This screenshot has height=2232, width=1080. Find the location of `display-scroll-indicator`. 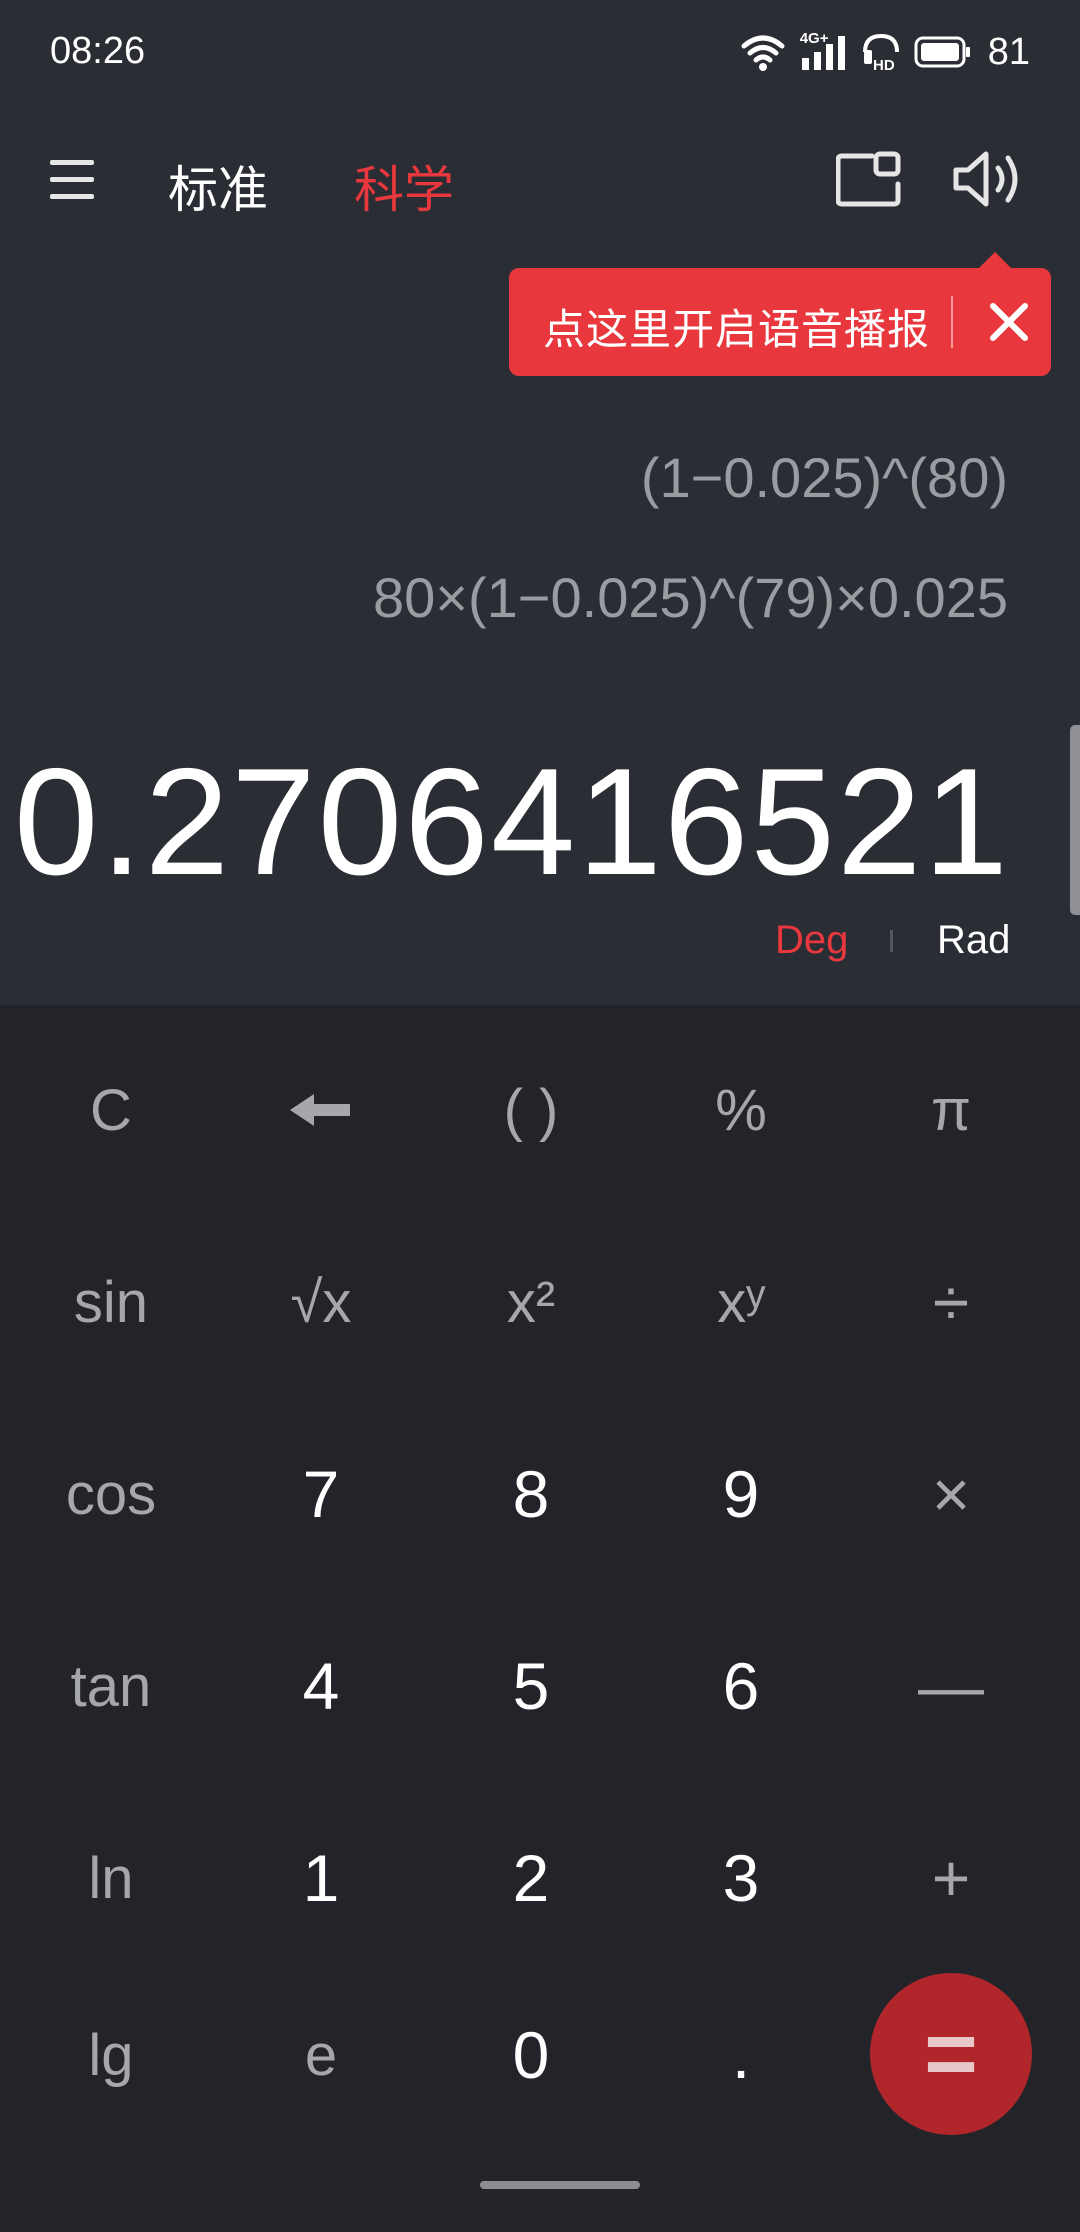

display-scroll-indicator is located at coordinates (1075, 820).